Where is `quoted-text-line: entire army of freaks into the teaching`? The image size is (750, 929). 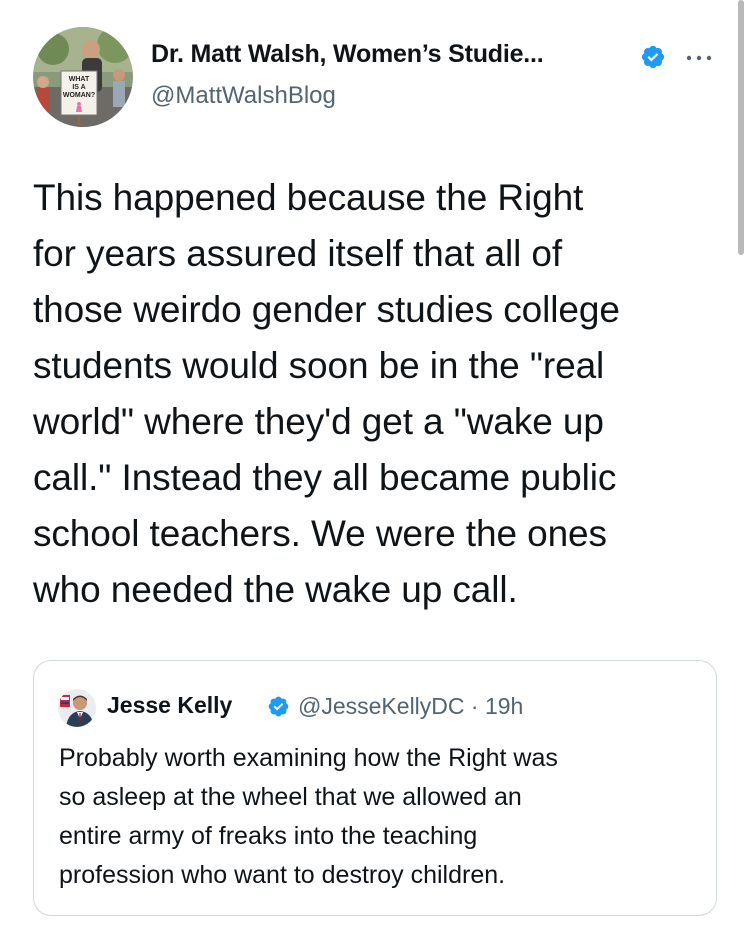 quoted-text-line: entire army of freaks into the teaching is located at coordinates (268, 836).